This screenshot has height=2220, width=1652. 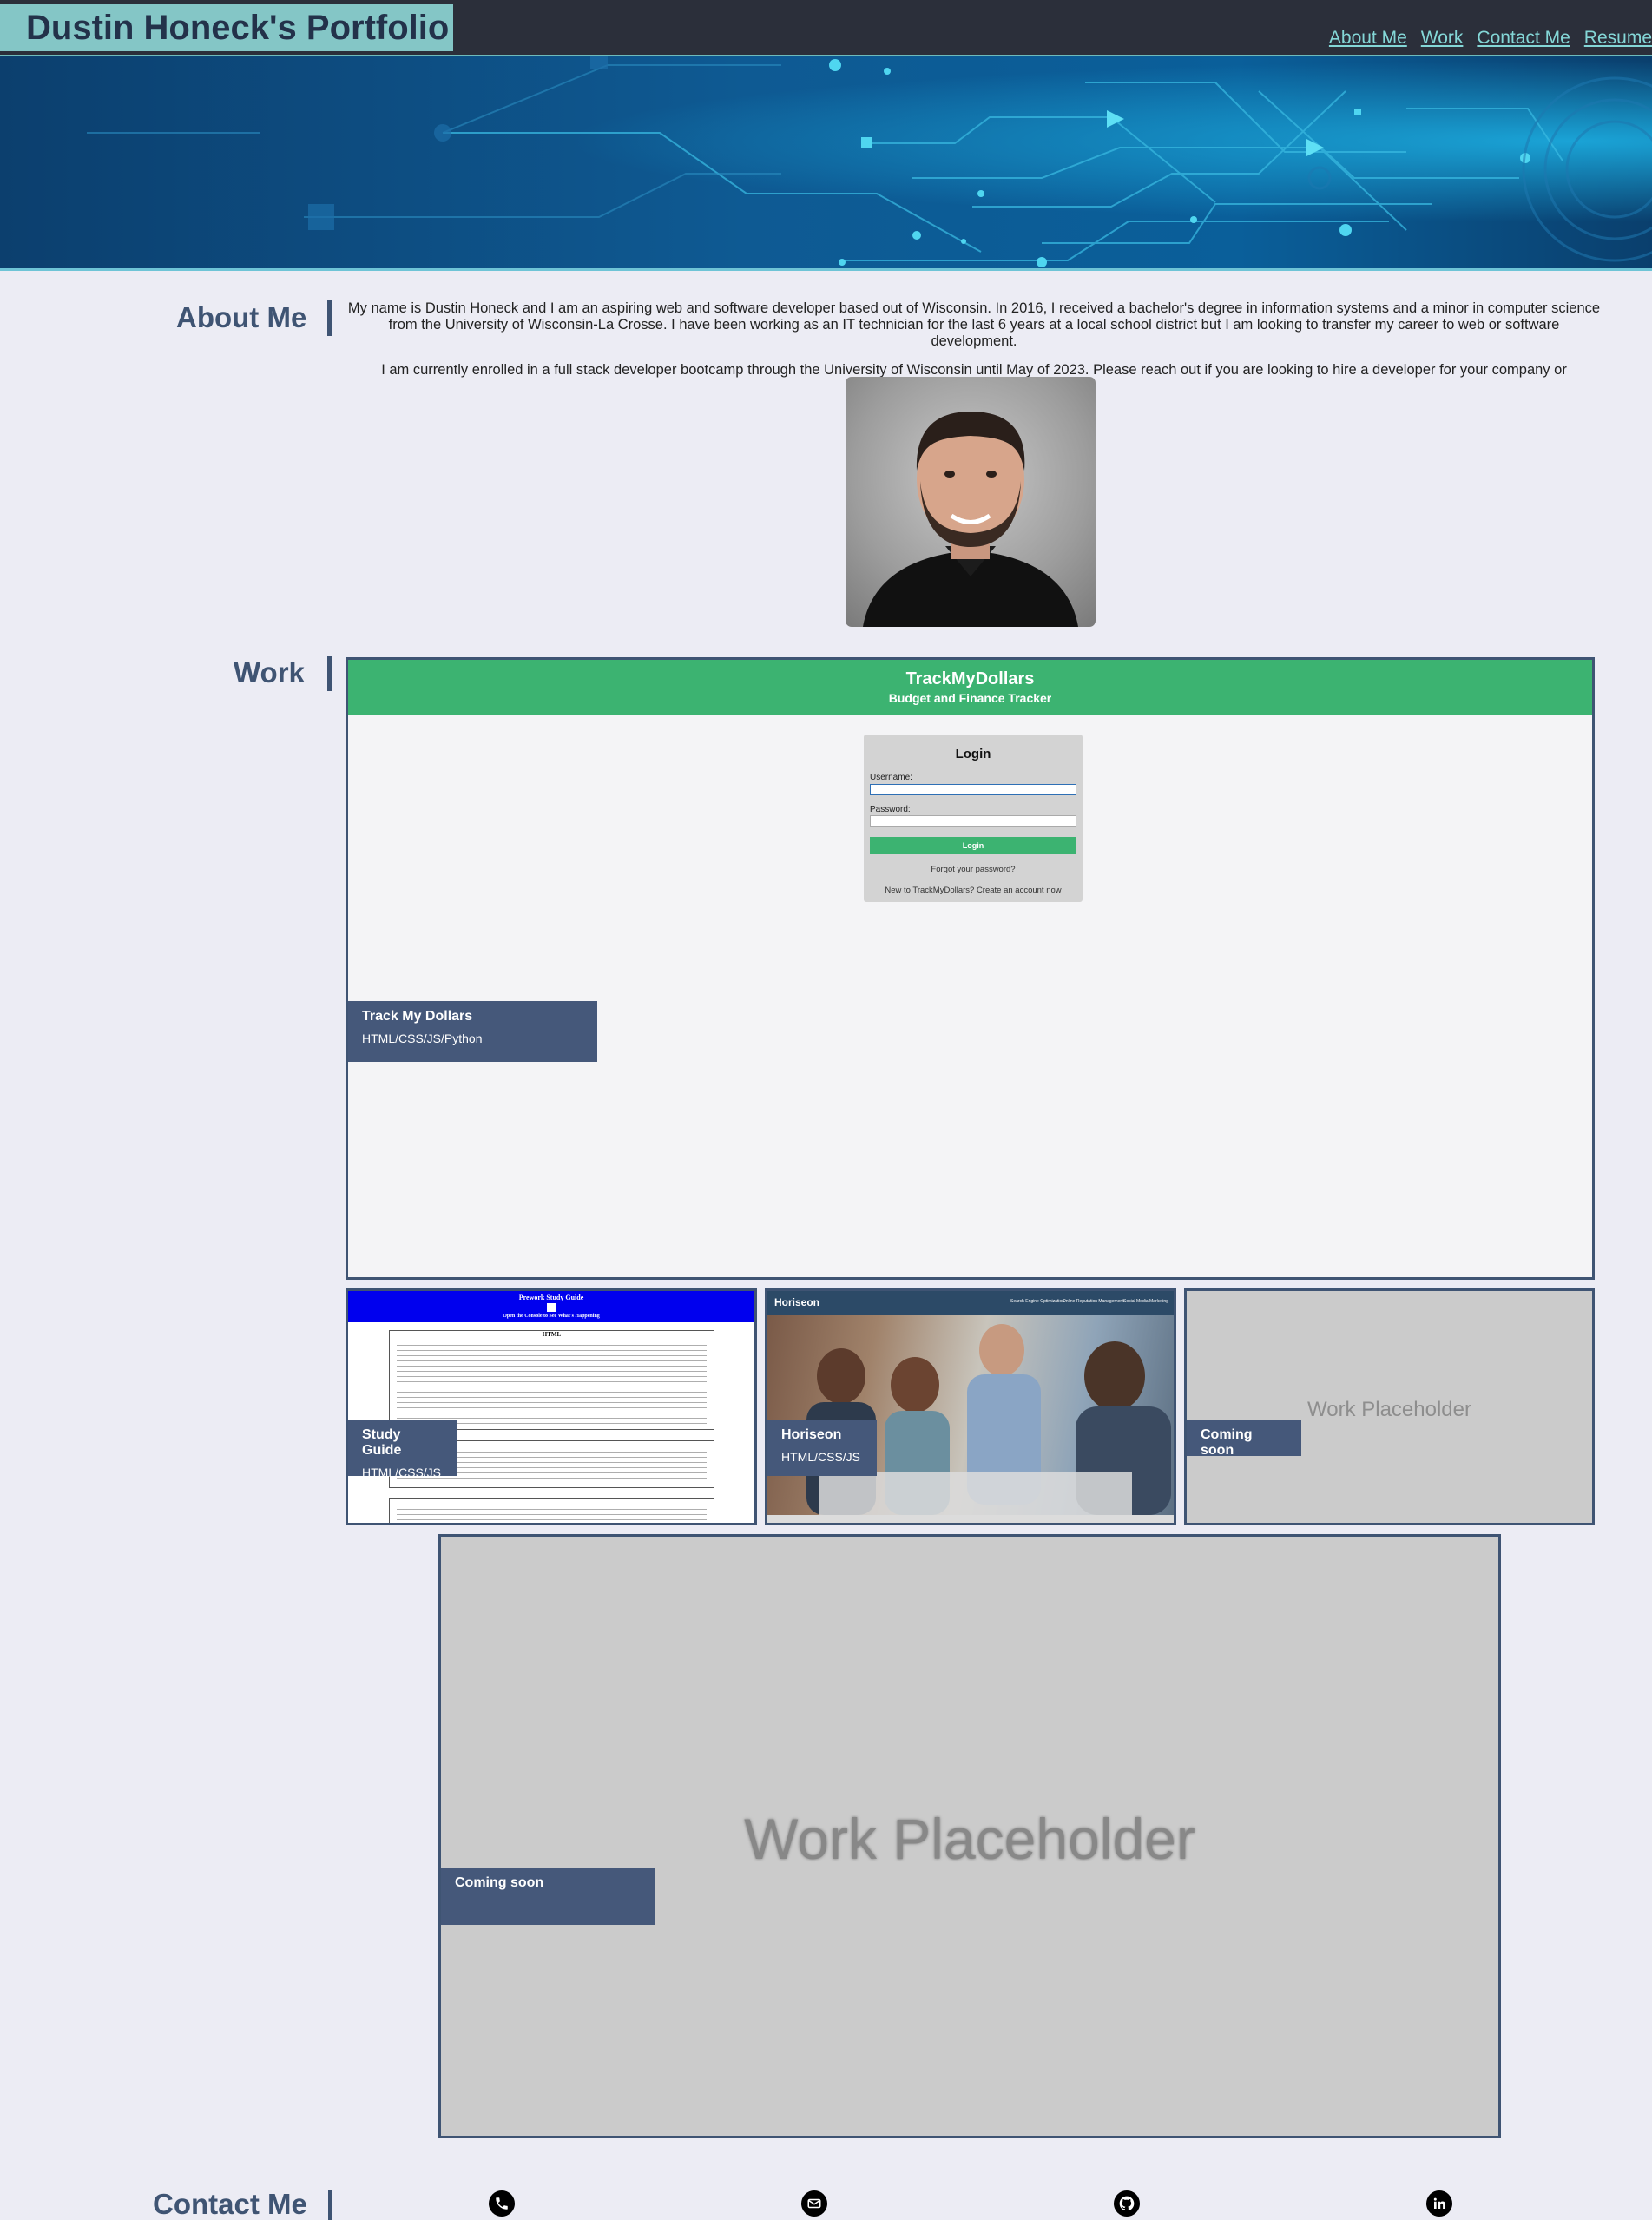 What do you see at coordinates (1389, 1409) in the screenshot?
I see `work-placeholder-text: Work Placeholder` at bounding box center [1389, 1409].